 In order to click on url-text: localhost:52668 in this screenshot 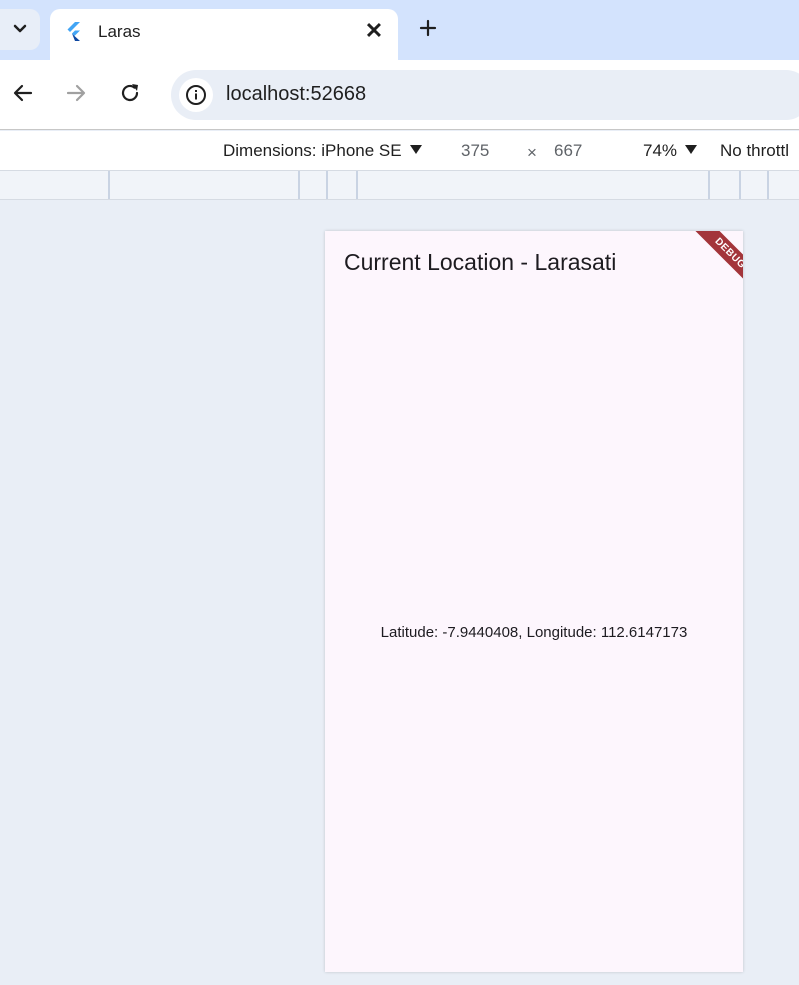, I will do `click(296, 94)`.